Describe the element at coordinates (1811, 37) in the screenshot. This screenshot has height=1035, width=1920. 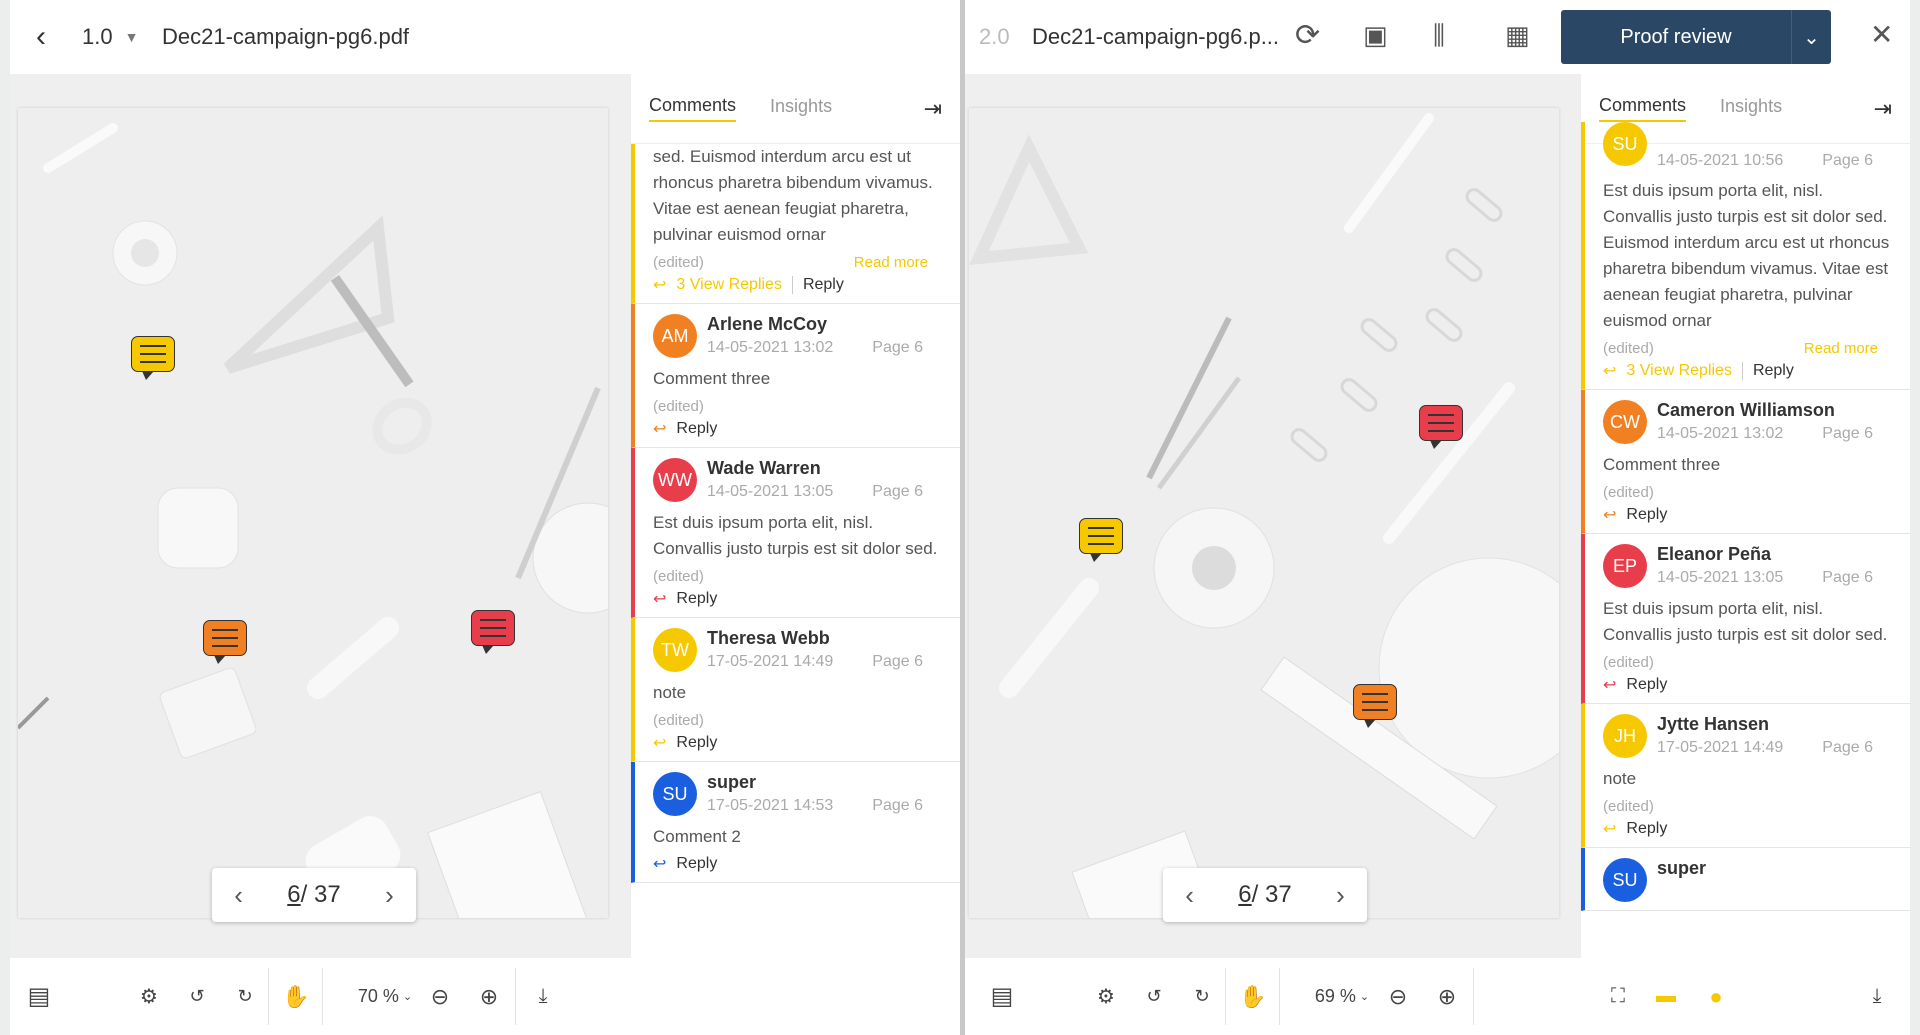
I see `chevron-down-icon: ⌄` at that location.